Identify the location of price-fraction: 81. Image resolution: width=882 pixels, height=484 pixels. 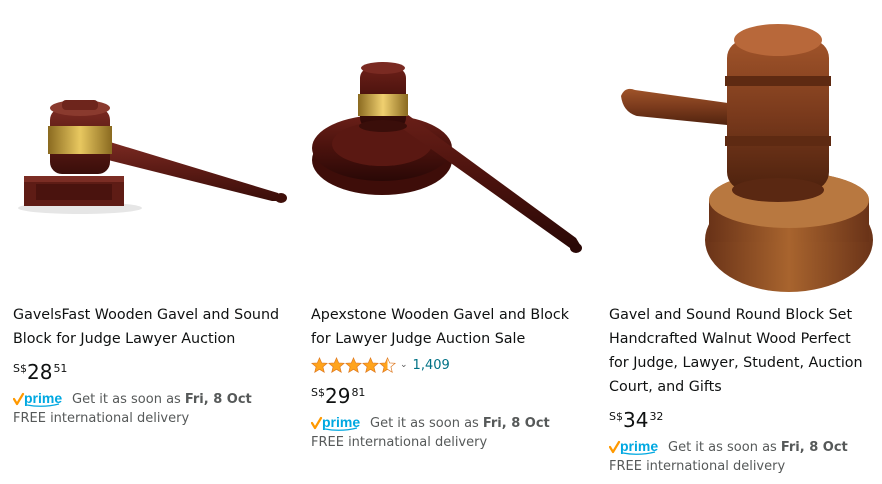
(358, 392).